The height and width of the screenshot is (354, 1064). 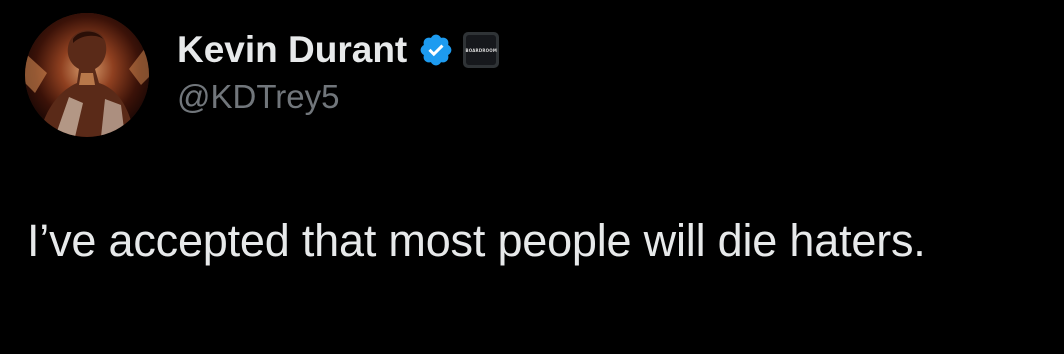 I want to click on avatar-image, so click(x=87, y=75).